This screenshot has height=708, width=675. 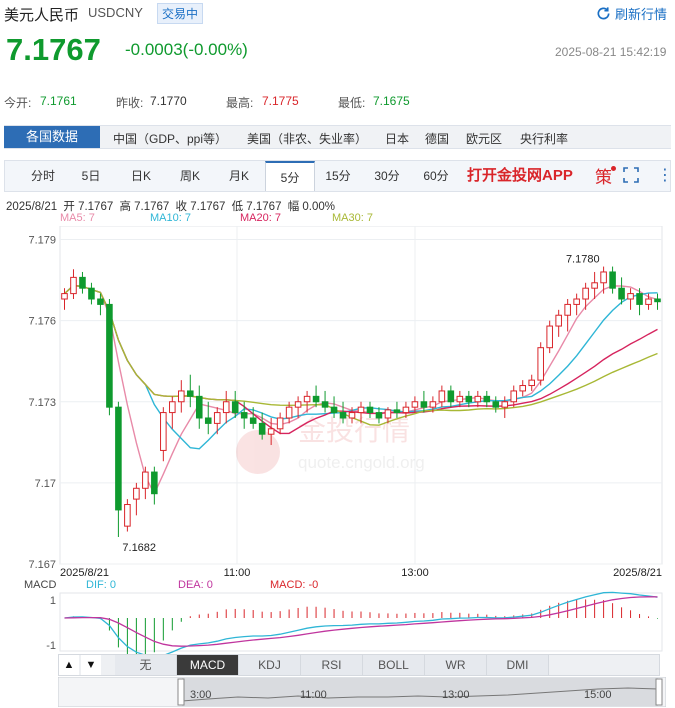 I want to click on indicator-rsi: RSI, so click(x=332, y=665).